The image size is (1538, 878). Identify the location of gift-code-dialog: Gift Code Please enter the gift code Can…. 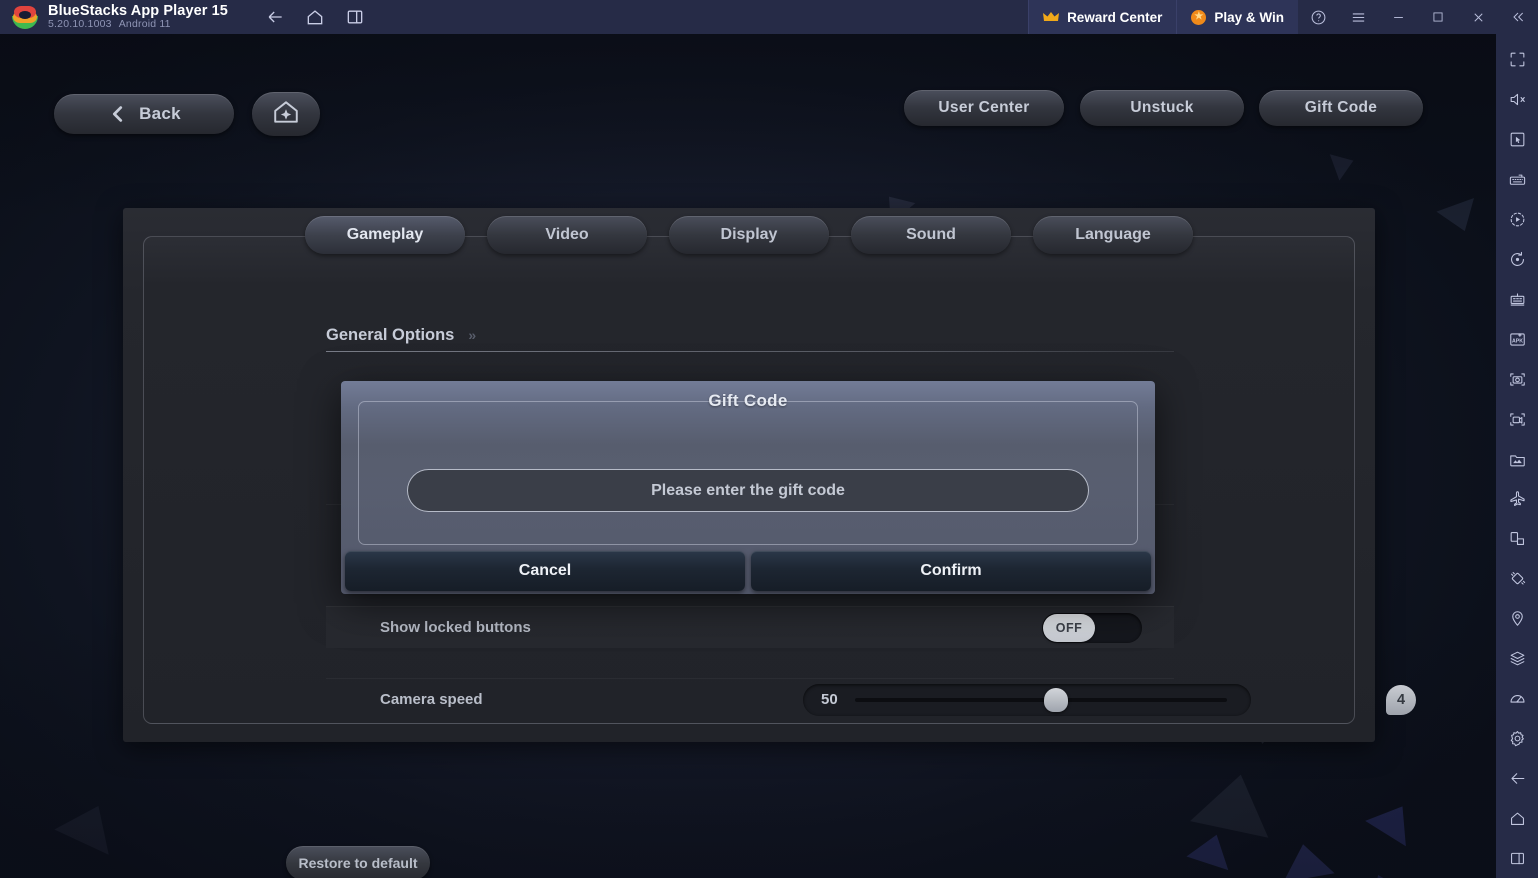
(748, 487).